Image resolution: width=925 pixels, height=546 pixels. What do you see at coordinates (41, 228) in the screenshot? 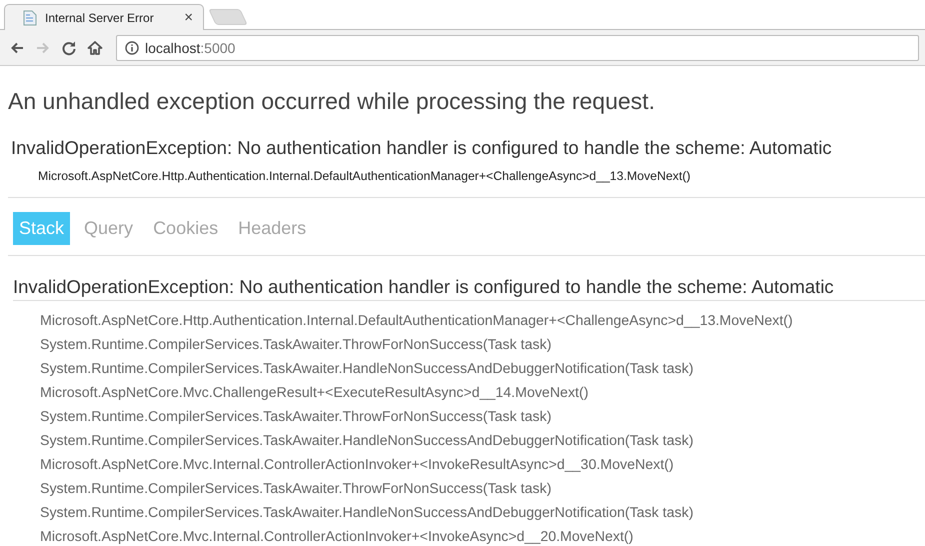
I see `tab: Stack` at bounding box center [41, 228].